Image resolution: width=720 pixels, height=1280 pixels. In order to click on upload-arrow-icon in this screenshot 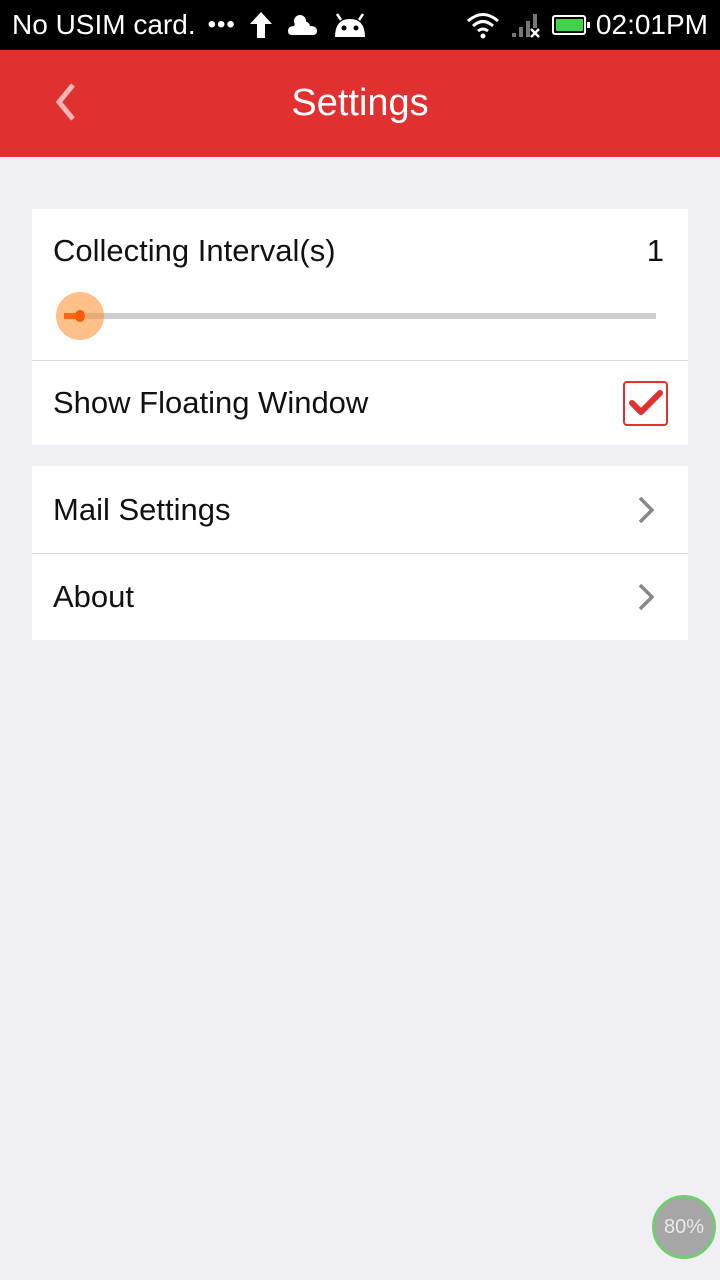, I will do `click(261, 25)`.